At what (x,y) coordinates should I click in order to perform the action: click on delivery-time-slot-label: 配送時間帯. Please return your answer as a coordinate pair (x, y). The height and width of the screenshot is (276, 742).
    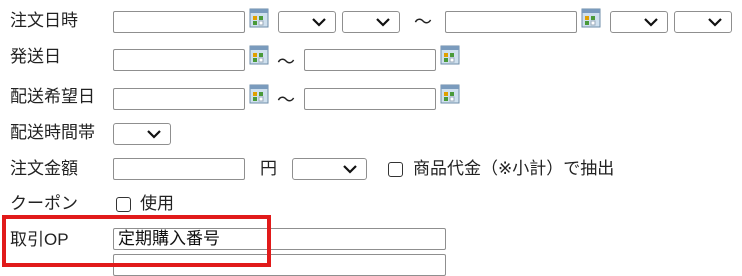
    Looking at the image, I should click on (52, 132).